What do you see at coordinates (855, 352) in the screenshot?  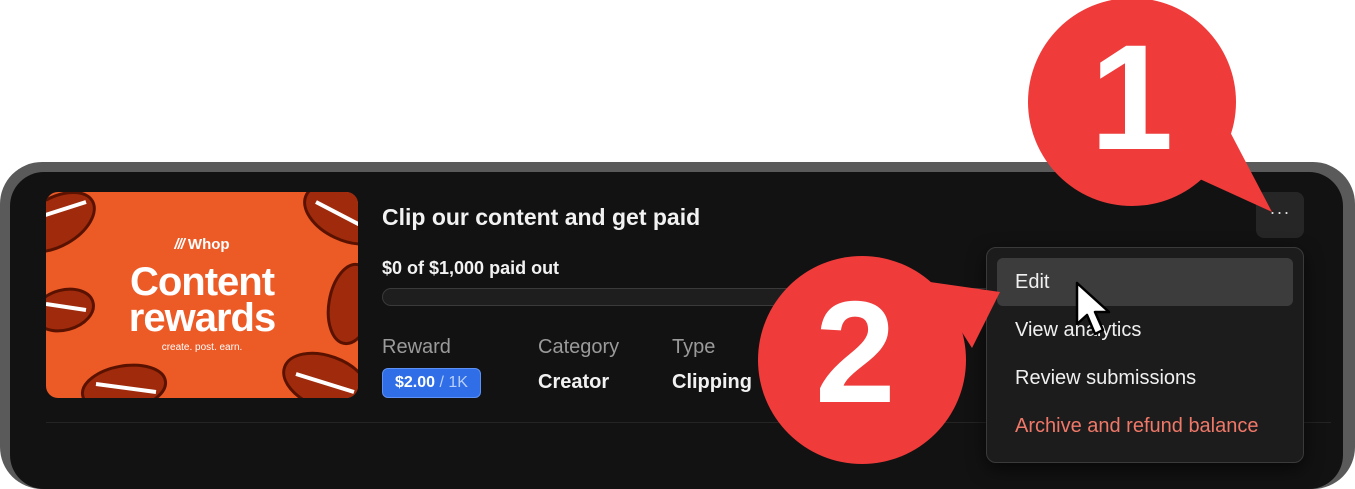 I see `annotation-marker-2: 2` at bounding box center [855, 352].